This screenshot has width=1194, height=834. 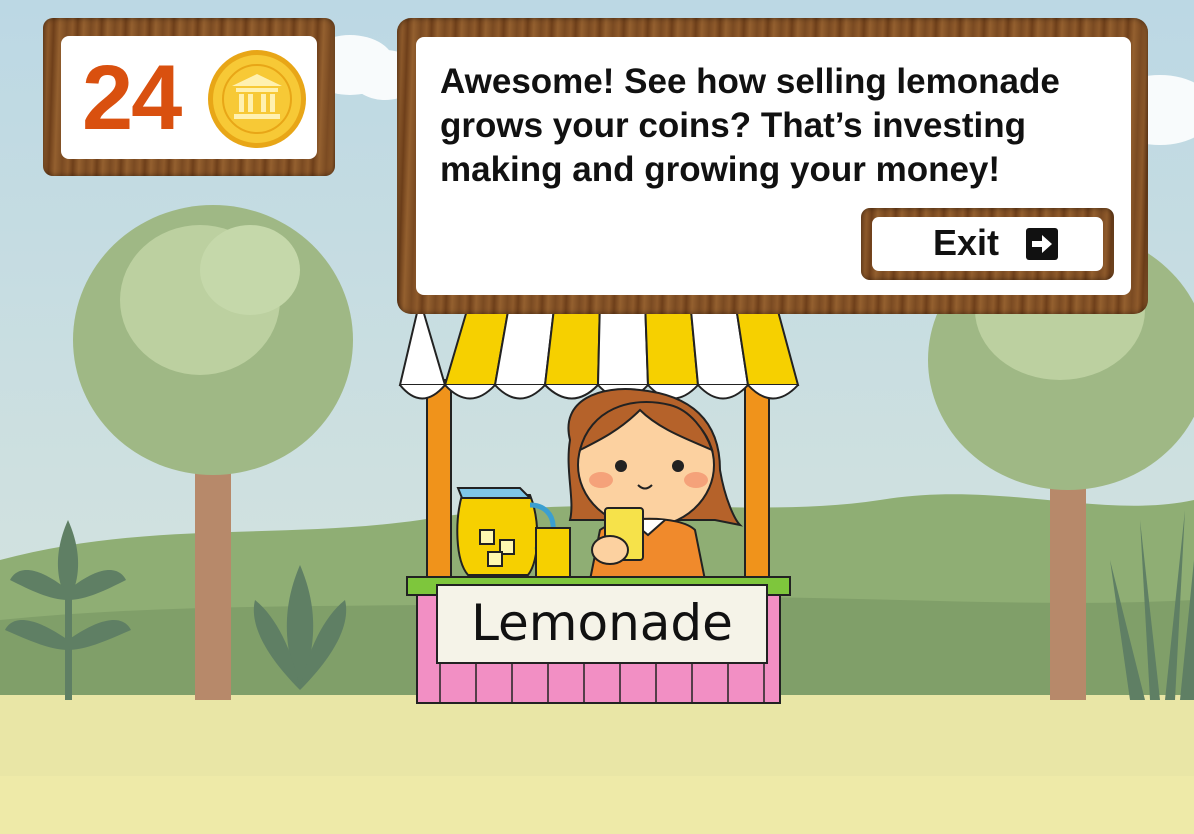 I want to click on exit-button: Exit, so click(x=987, y=244).